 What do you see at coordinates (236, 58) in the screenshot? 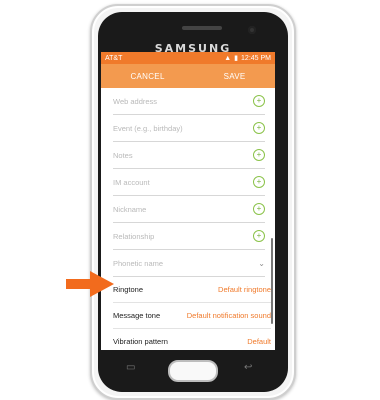
I see `battery-icon: ▮` at bounding box center [236, 58].